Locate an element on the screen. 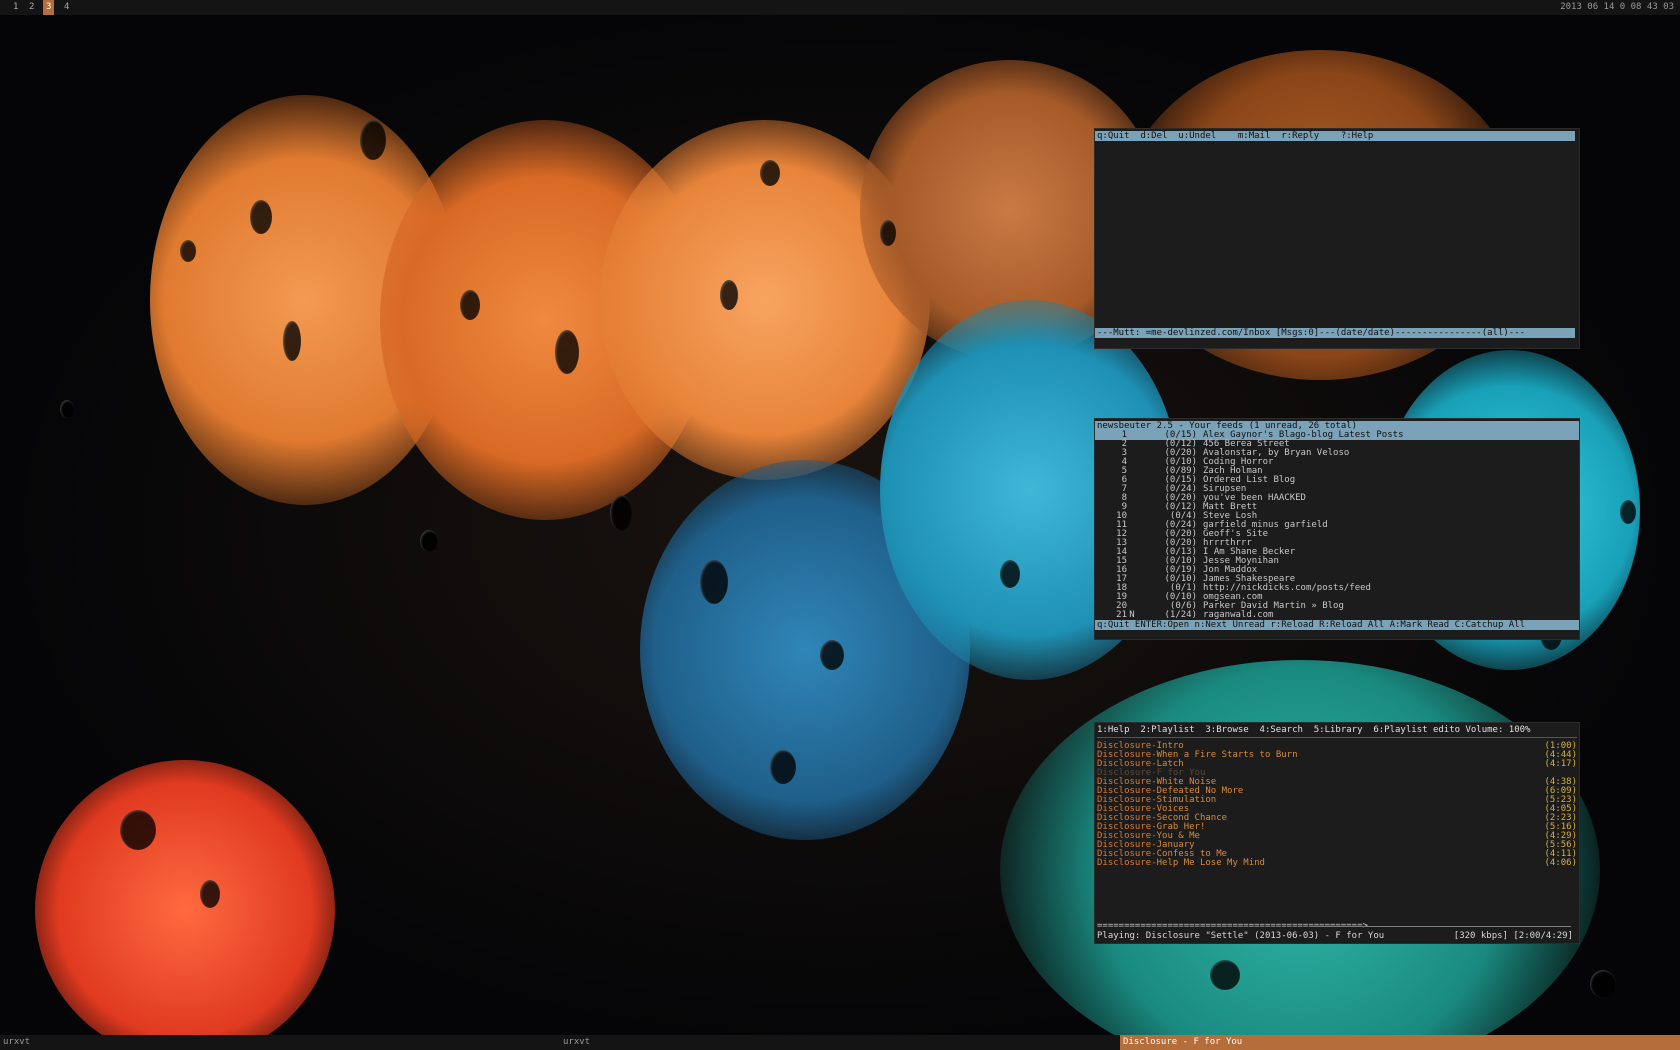  track-title: Help Me Lose My Mind is located at coordinates (1210, 863).